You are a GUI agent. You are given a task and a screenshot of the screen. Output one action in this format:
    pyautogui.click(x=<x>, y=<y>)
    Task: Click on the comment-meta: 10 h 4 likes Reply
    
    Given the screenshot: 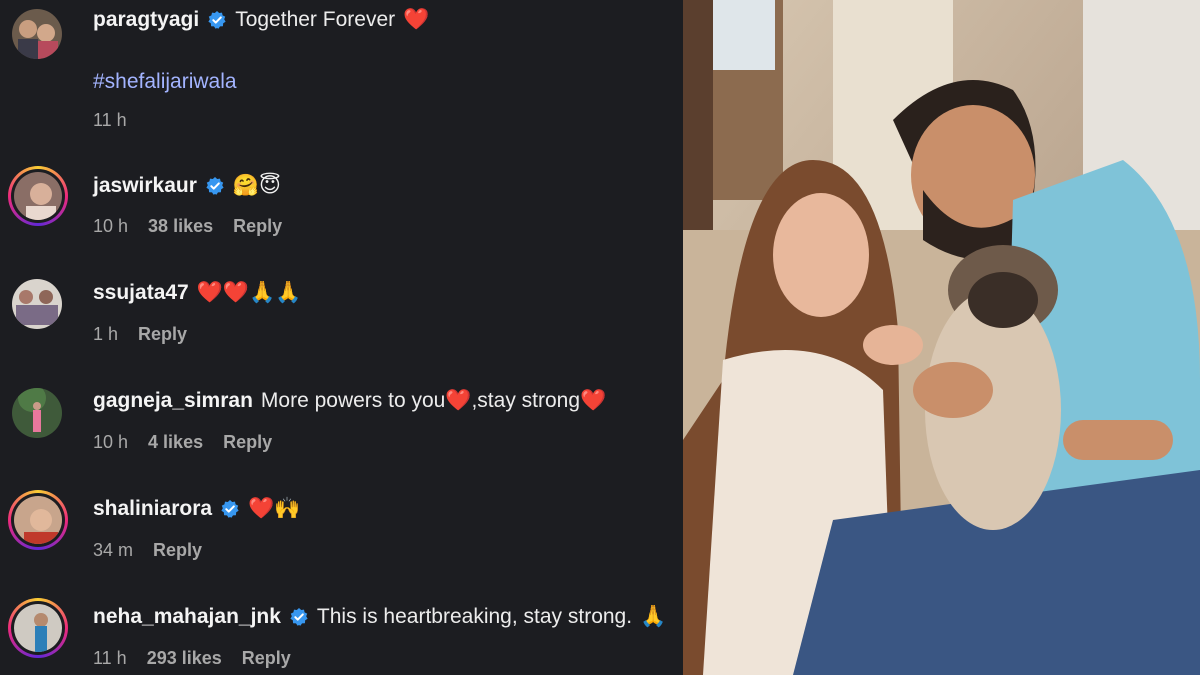 What is the action you would take?
    pyautogui.click(x=182, y=442)
    